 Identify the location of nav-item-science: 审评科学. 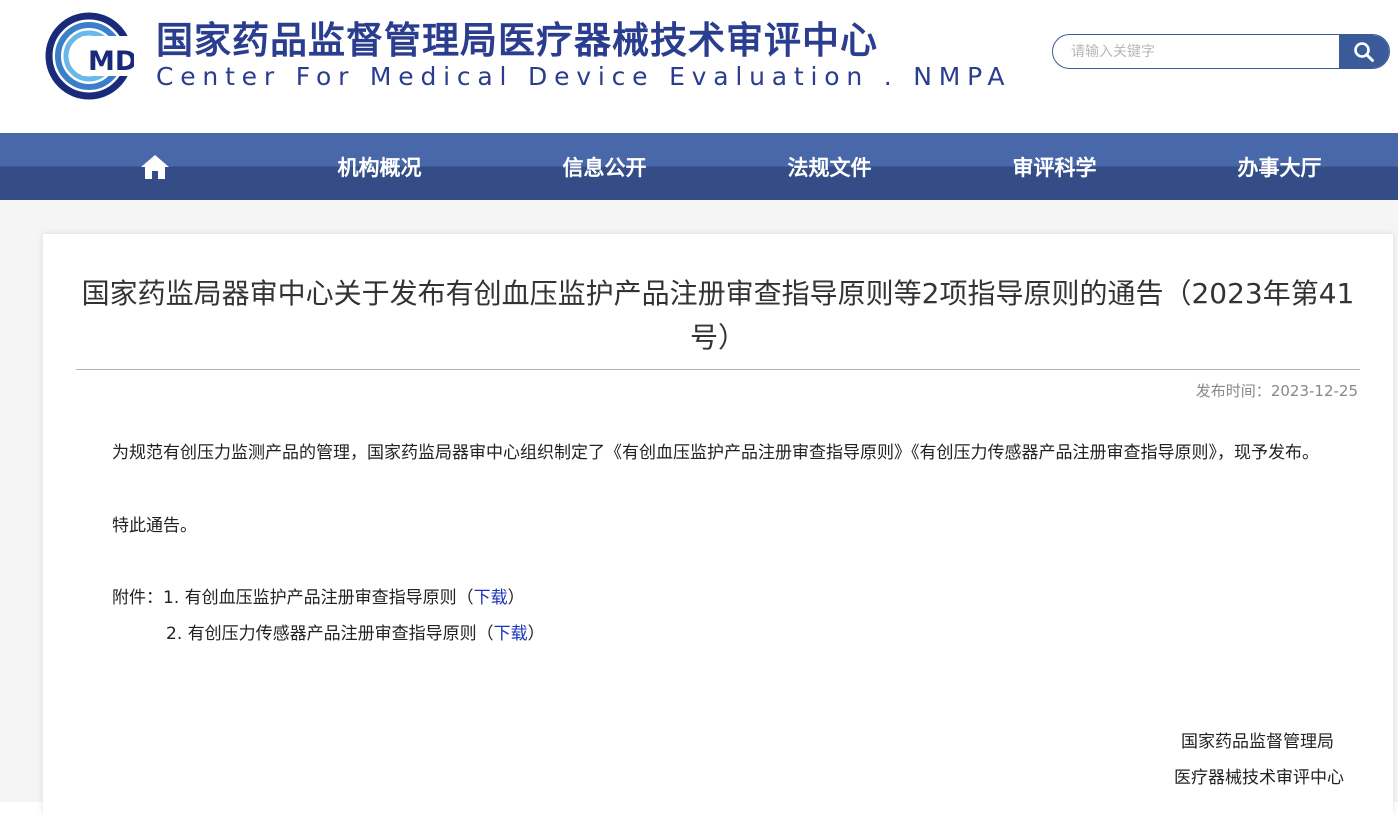
(1054, 166).